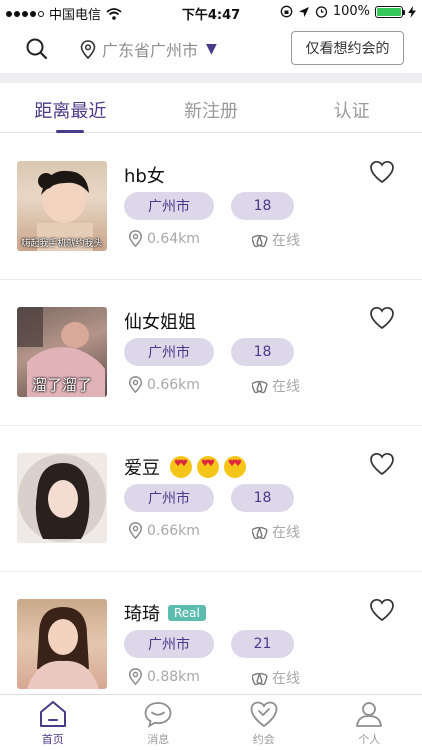 Image resolution: width=422 pixels, height=750 pixels. Describe the element at coordinates (165, 613) in the screenshot. I see `user-name: 琦琦 Real` at that location.